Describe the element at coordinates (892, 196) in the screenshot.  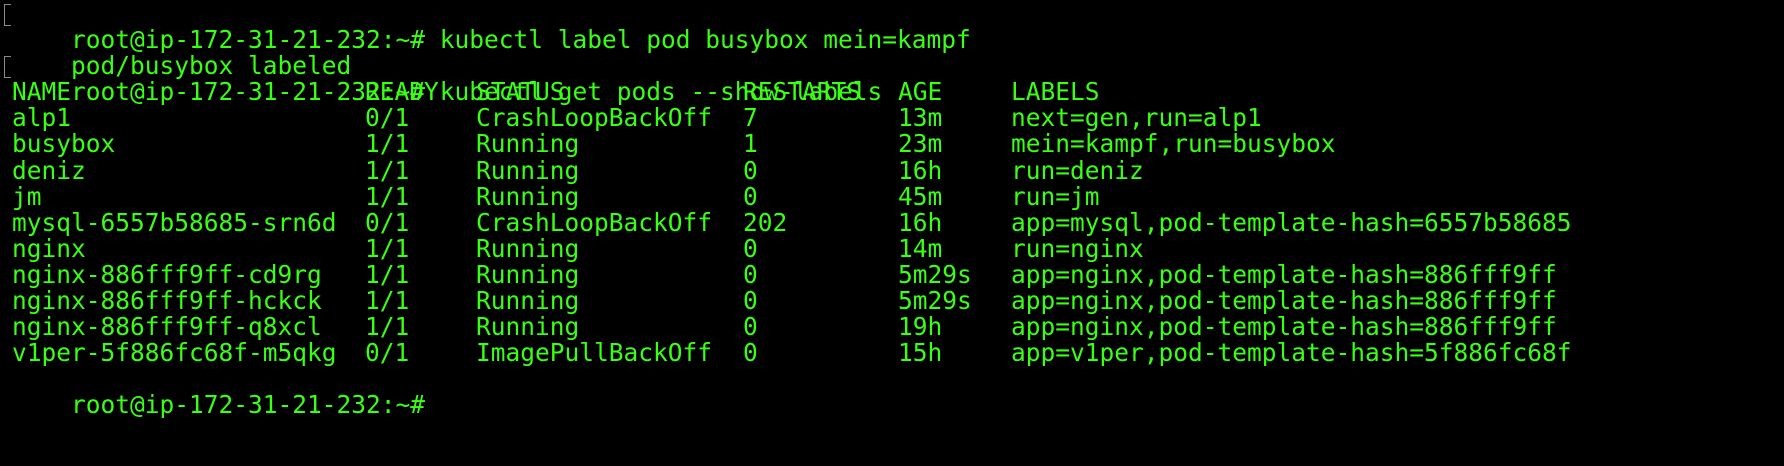
I see `table-row: jm 1/1 Running 0 45m run=jm` at that location.